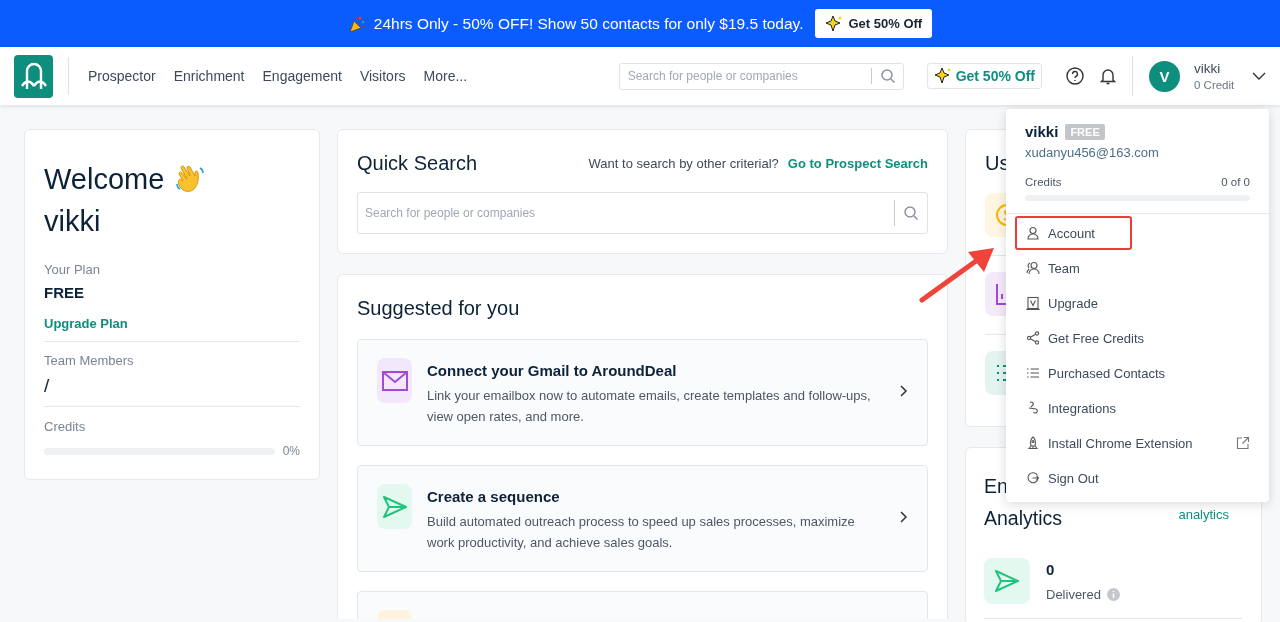 This screenshot has height=622, width=1280. I want to click on nav-link: Visitors, so click(382, 76).